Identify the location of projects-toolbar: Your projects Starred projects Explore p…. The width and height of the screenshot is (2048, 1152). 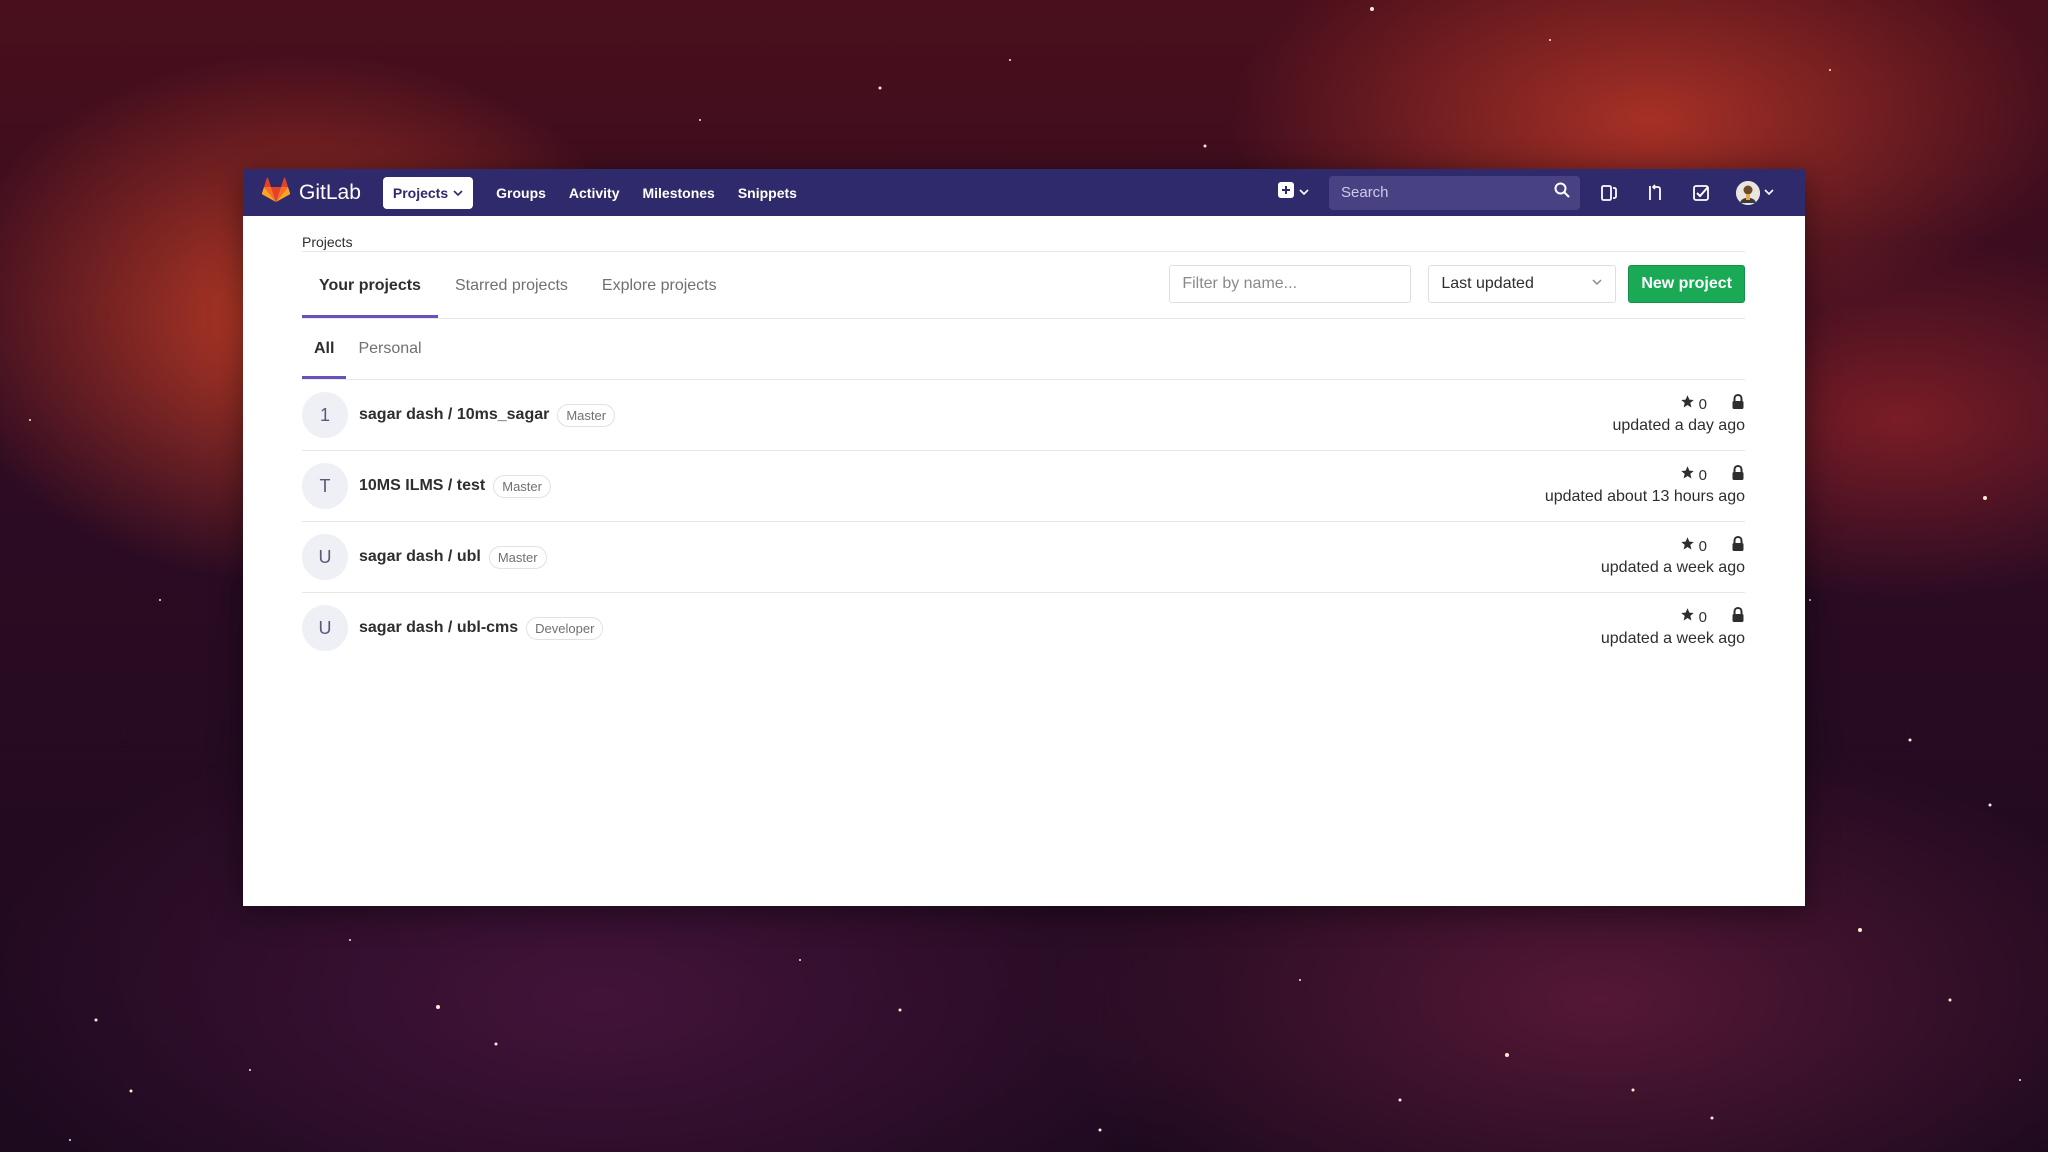
(1023, 285).